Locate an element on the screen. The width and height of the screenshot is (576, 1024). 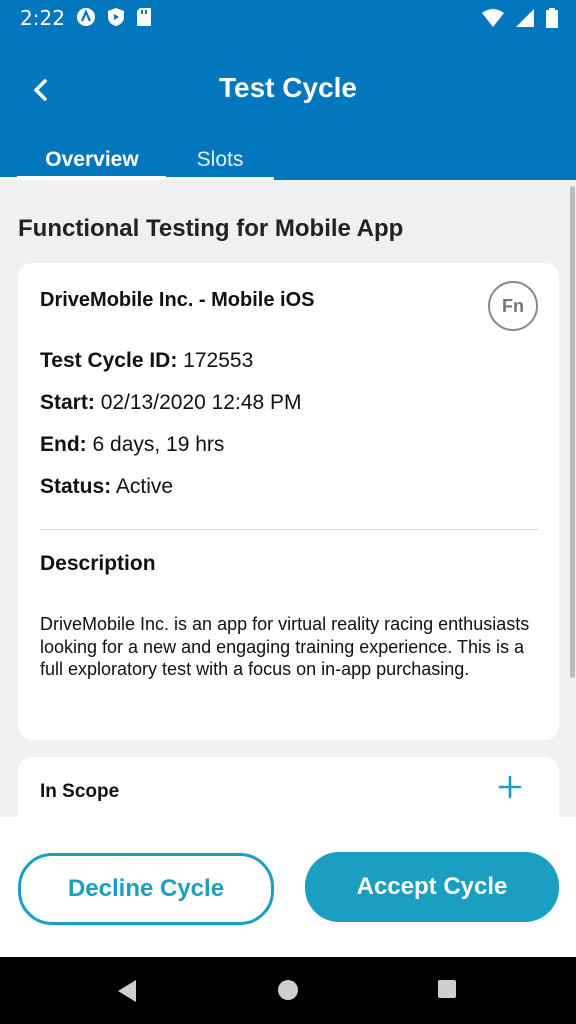
cycle-heading: Functional Testing for Mobile App is located at coordinates (211, 228).